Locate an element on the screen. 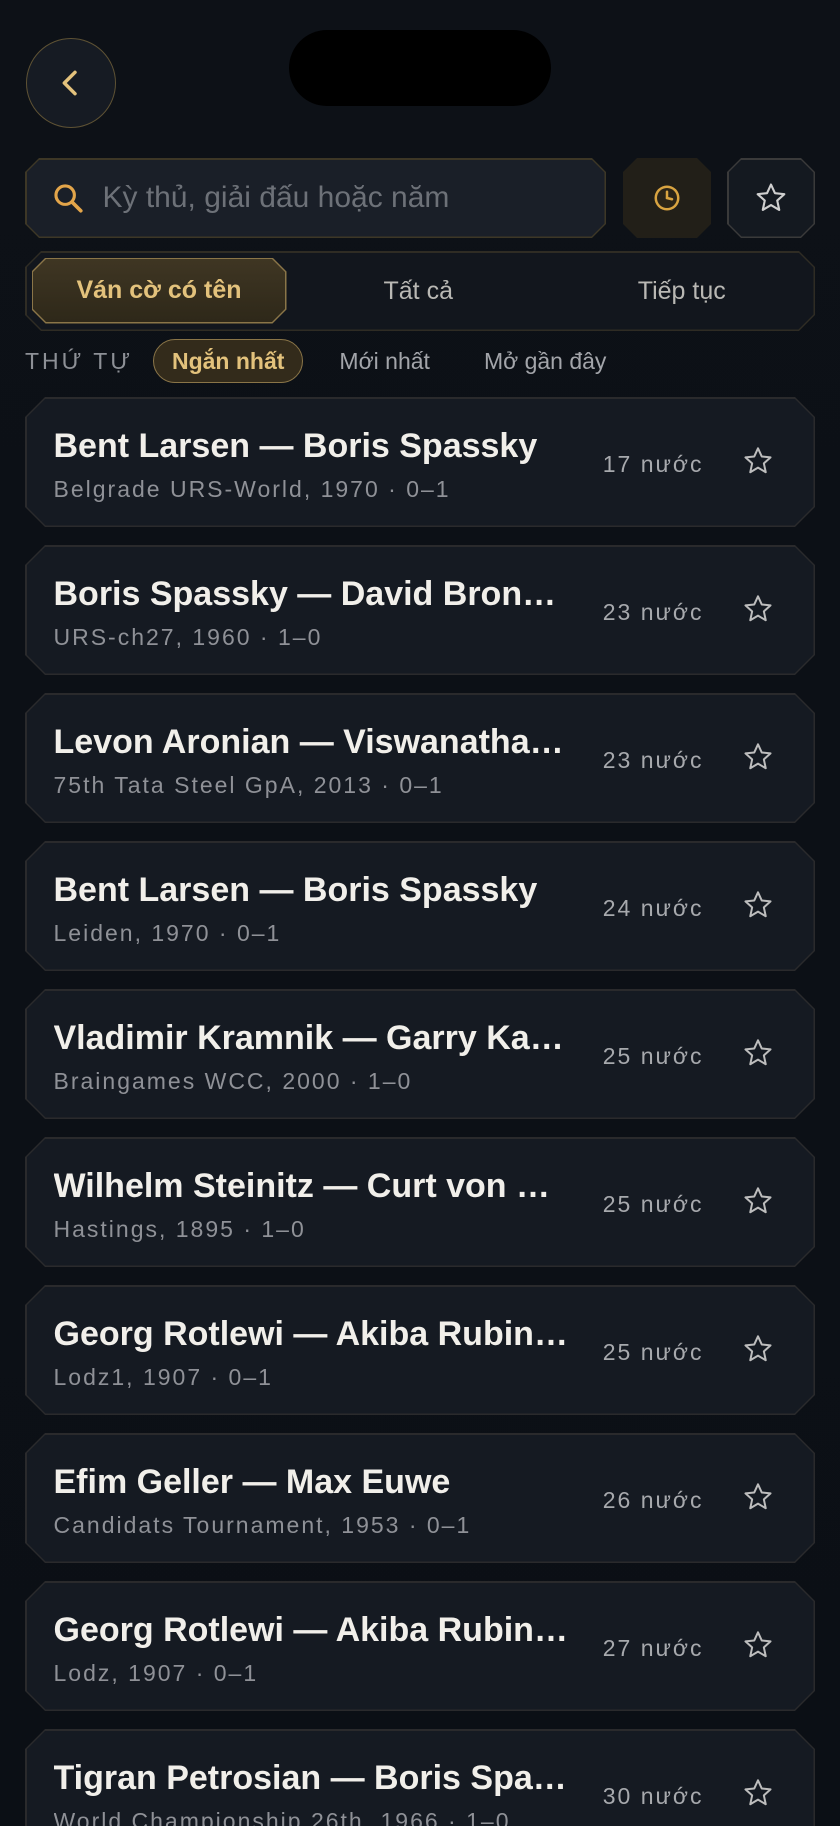  game-subtitle: Lodz1, 1907 · 0–1 is located at coordinates (163, 1376).